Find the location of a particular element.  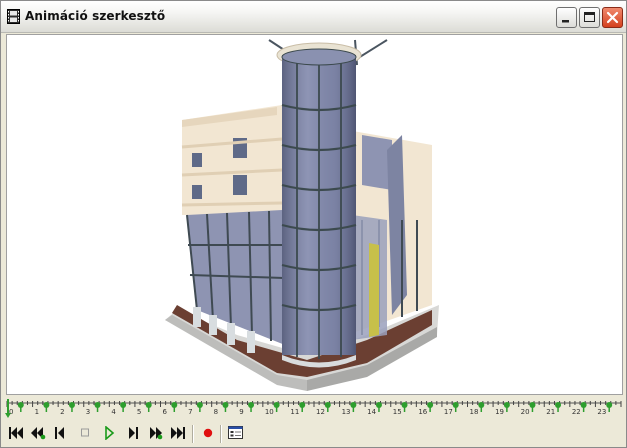

timeline-tick-label: 9 is located at coordinates (241, 412).